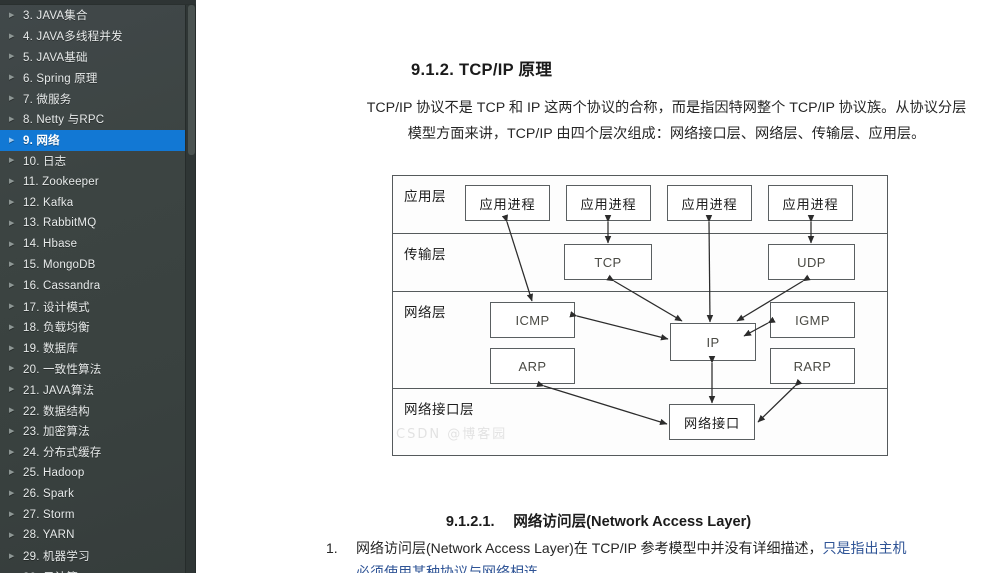  What do you see at coordinates (92, 514) in the screenshot?
I see `sidebar-item-27: ▶ 27. Storm` at bounding box center [92, 514].